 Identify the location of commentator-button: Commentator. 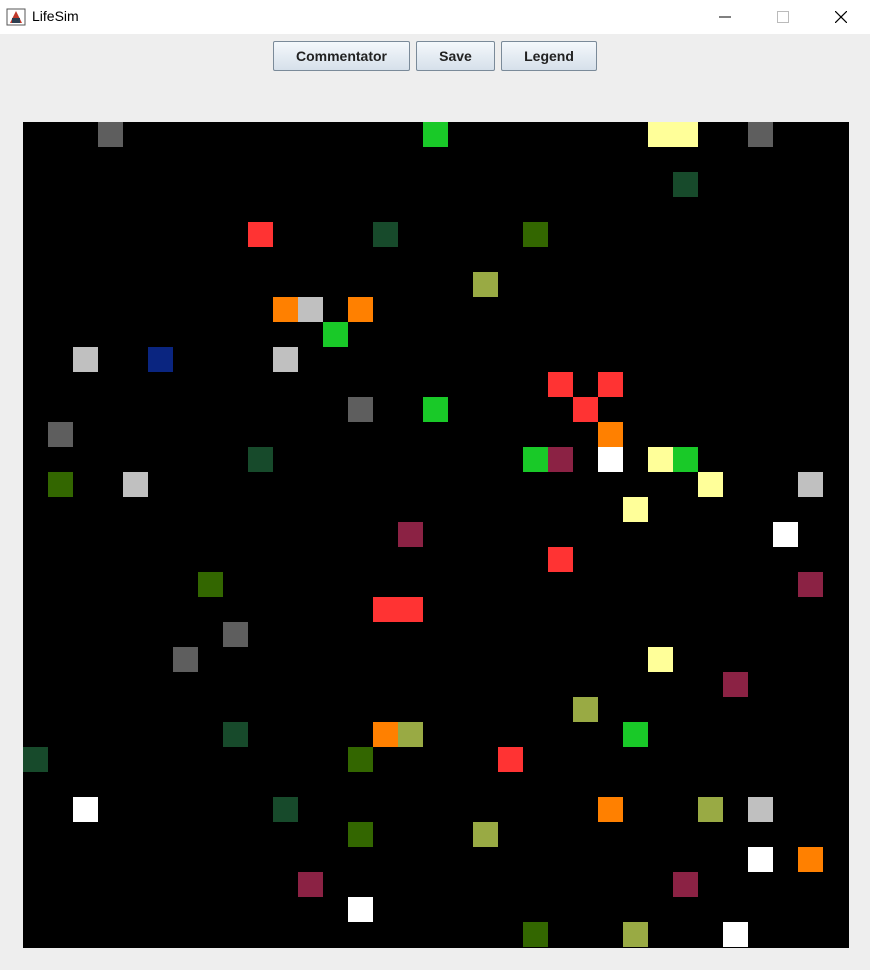
(341, 56).